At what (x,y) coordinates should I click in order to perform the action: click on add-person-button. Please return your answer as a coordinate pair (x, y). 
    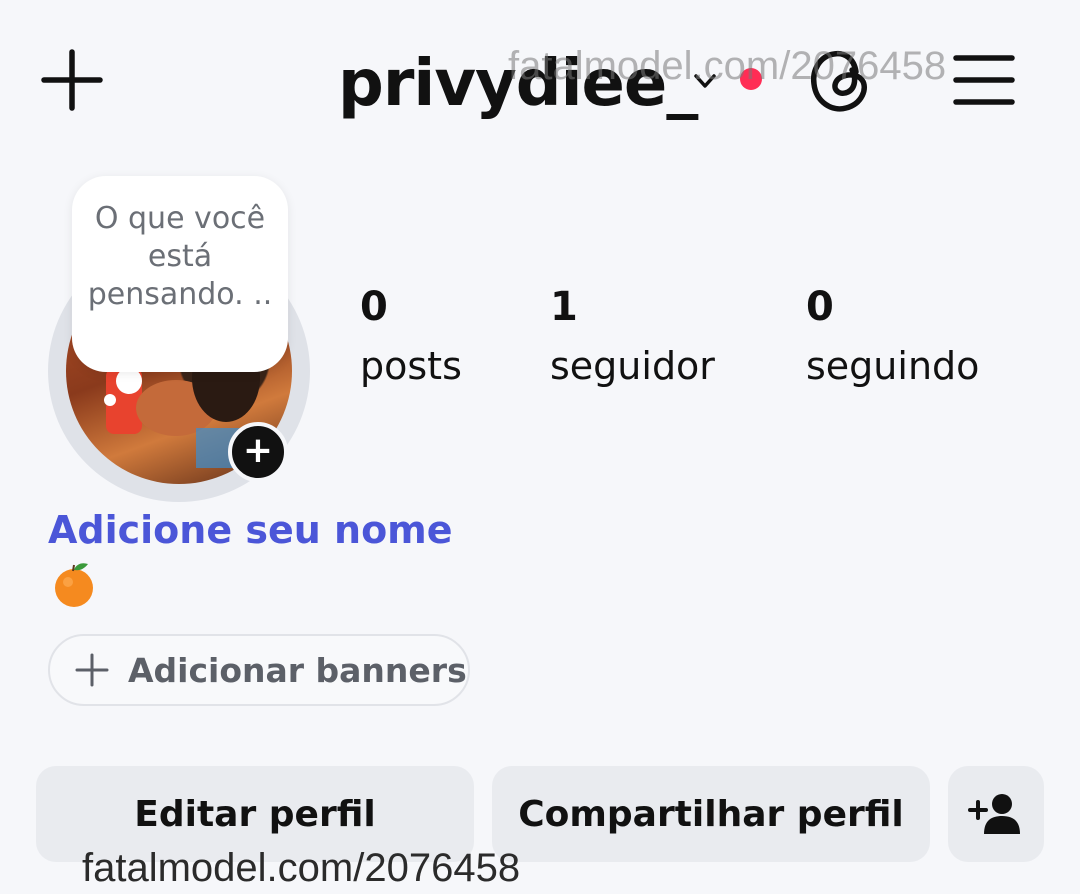
    Looking at the image, I should click on (996, 814).